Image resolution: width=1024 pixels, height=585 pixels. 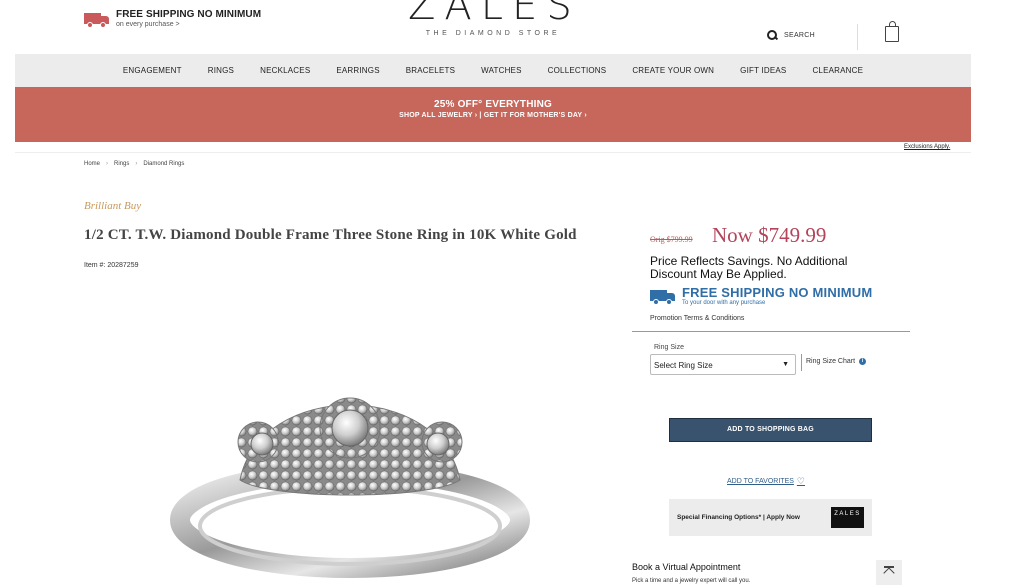 What do you see at coordinates (723, 364) in the screenshot?
I see `ring-size-select: Select Ring Size ▼` at bounding box center [723, 364].